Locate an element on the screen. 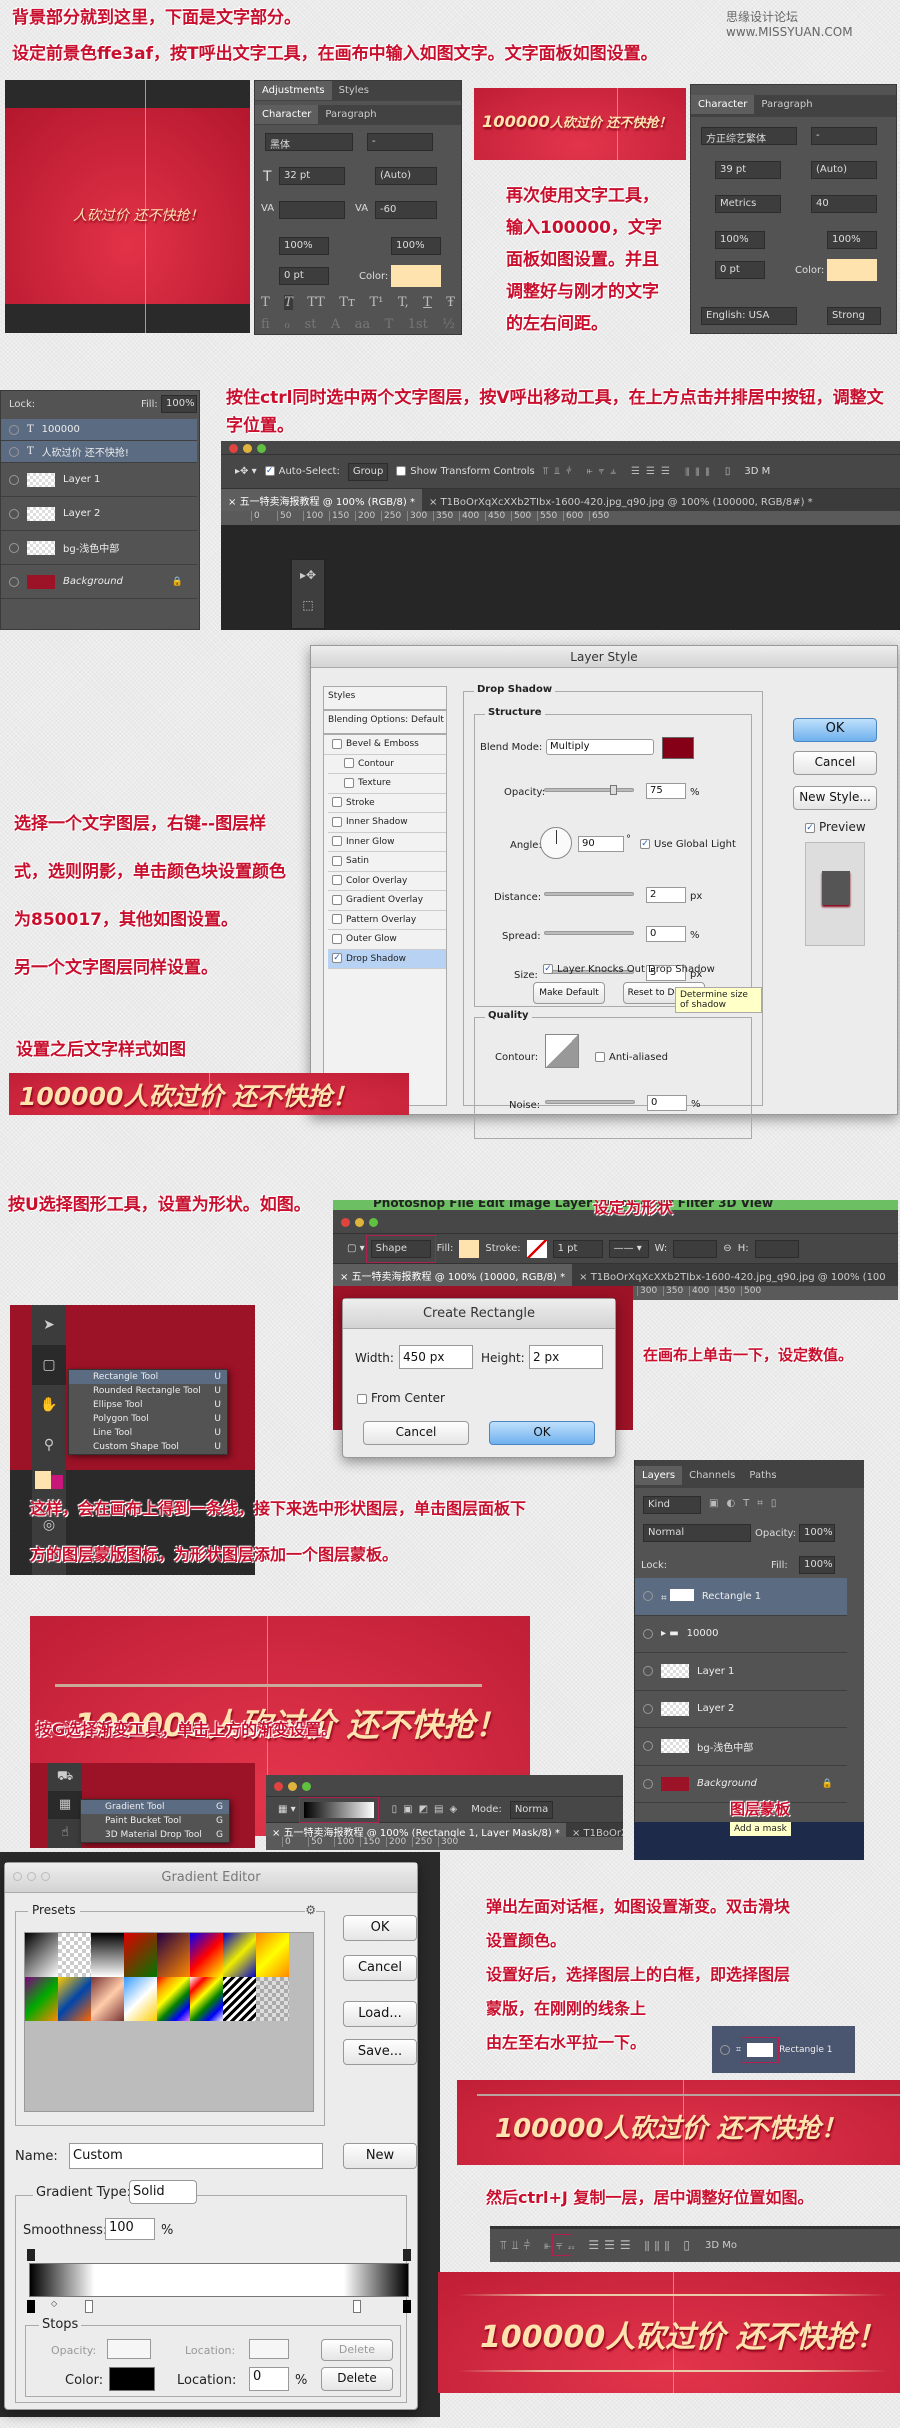  opacity-slider is located at coordinates (589, 790).